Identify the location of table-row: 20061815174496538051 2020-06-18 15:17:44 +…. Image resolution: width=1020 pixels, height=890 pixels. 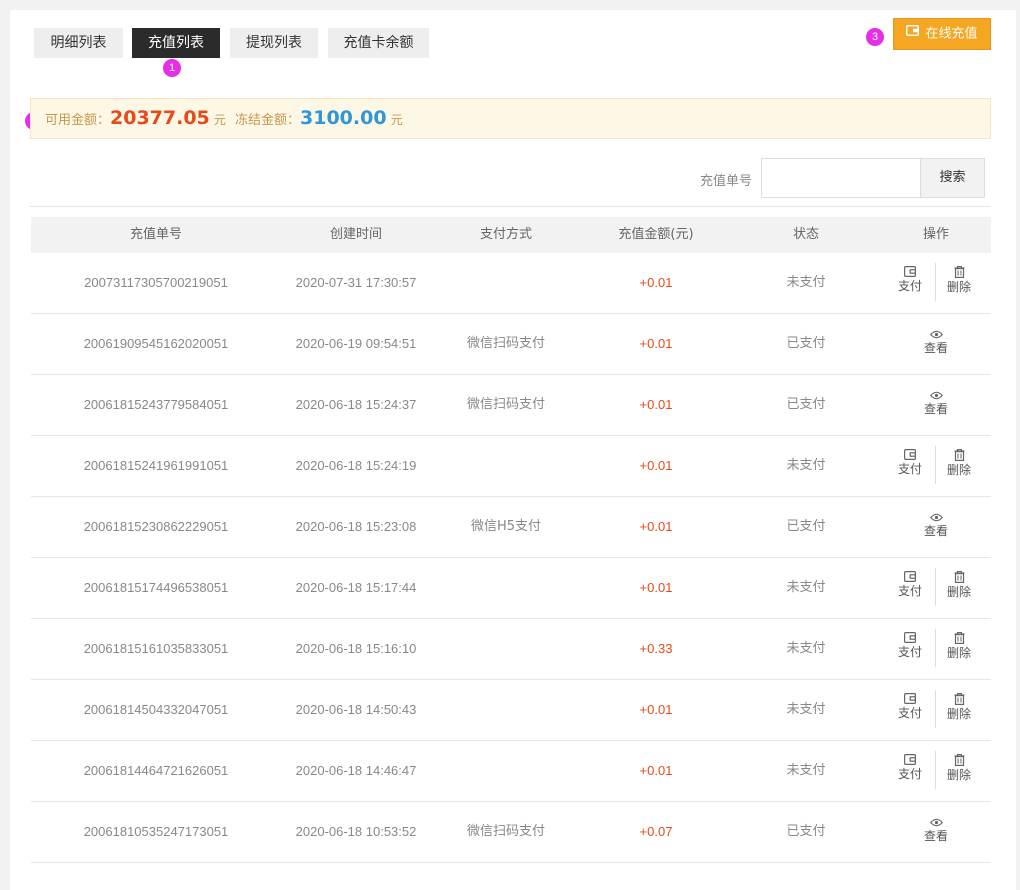
(511, 588).